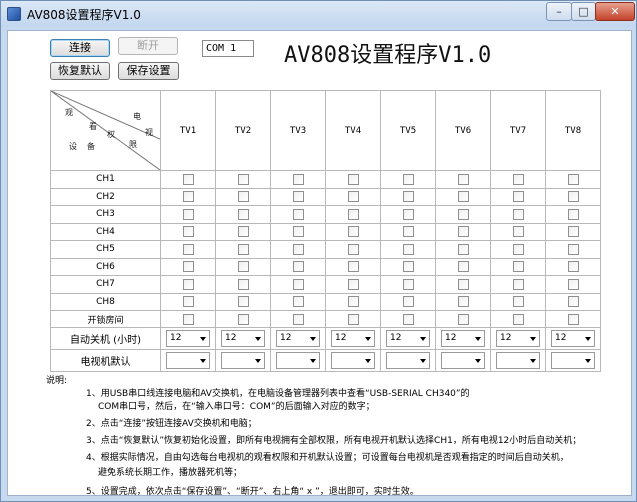 Image resolution: width=637 pixels, height=502 pixels. I want to click on select-value: 12, so click(451, 338).